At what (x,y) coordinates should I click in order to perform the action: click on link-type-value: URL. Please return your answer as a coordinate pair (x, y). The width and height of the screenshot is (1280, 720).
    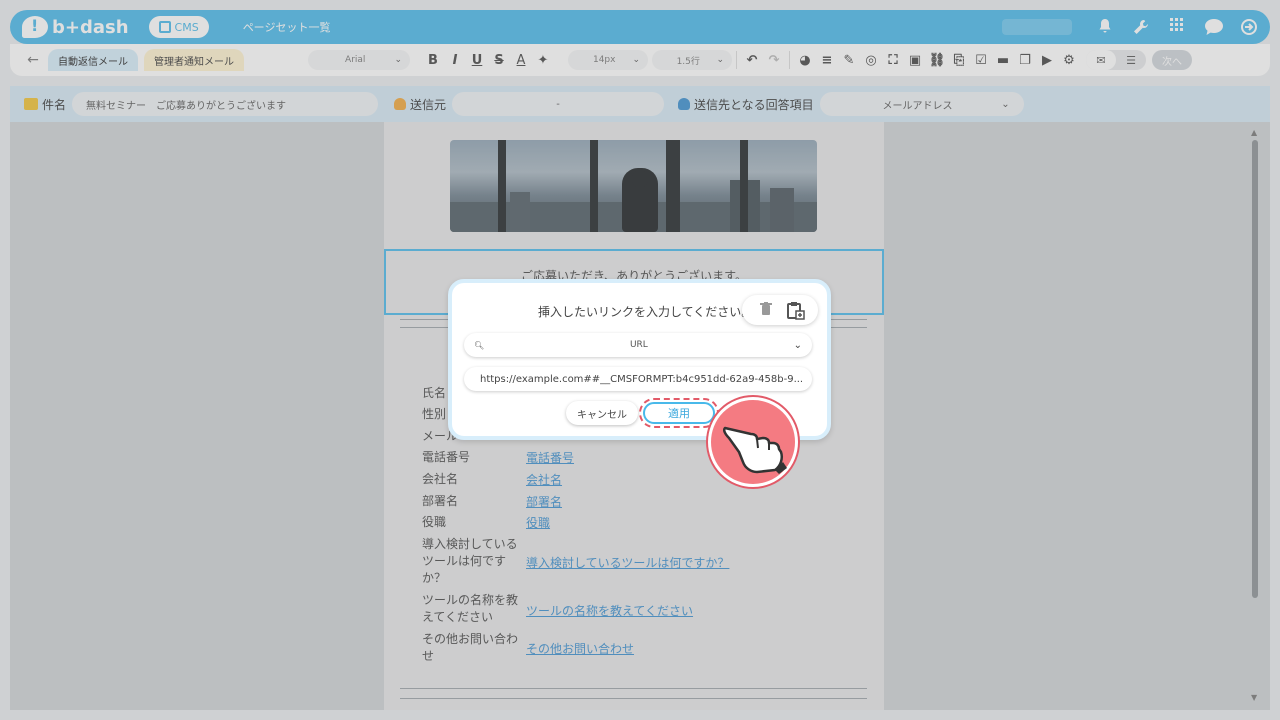
    Looking at the image, I should click on (638, 345).